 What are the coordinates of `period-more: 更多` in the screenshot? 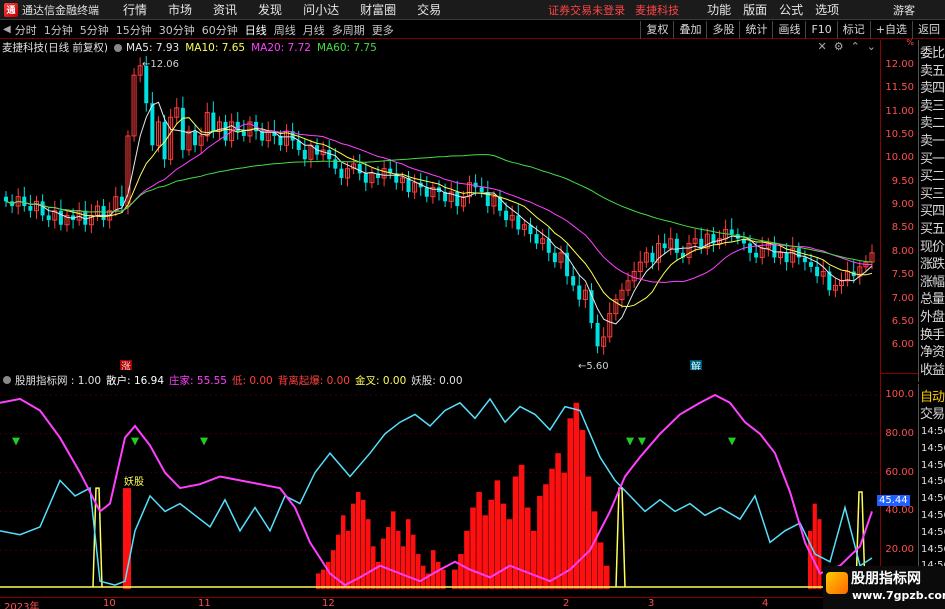 It's located at (383, 30).